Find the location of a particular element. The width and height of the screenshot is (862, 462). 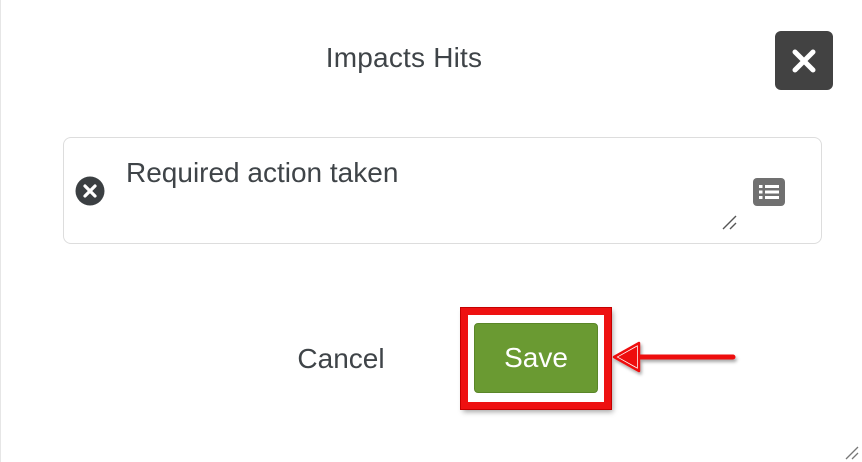

close-button is located at coordinates (804, 60).